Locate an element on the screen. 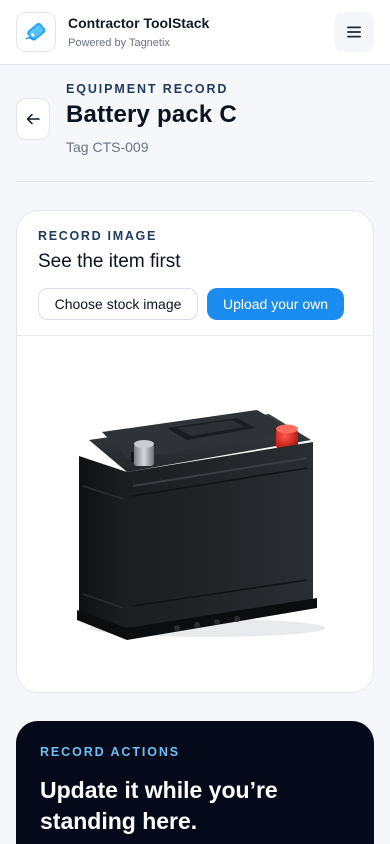 The width and height of the screenshot is (390, 844). record-eyebrow: EQUIPMENT RECORD is located at coordinates (147, 89).